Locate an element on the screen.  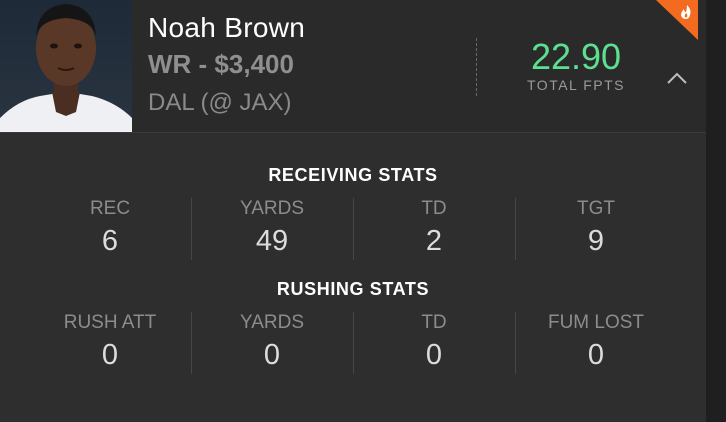
chevron-up-icon is located at coordinates (677, 78).